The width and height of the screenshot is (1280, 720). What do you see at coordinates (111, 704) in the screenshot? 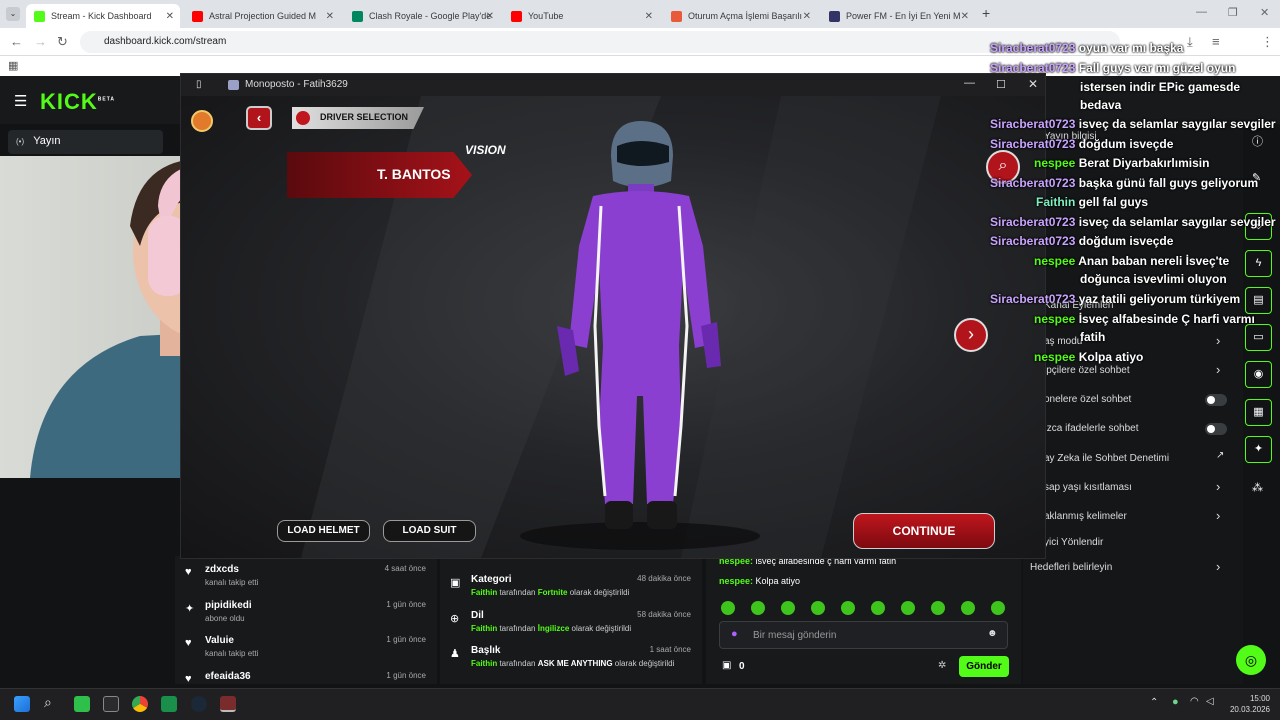
I see `epic-games-icon` at bounding box center [111, 704].